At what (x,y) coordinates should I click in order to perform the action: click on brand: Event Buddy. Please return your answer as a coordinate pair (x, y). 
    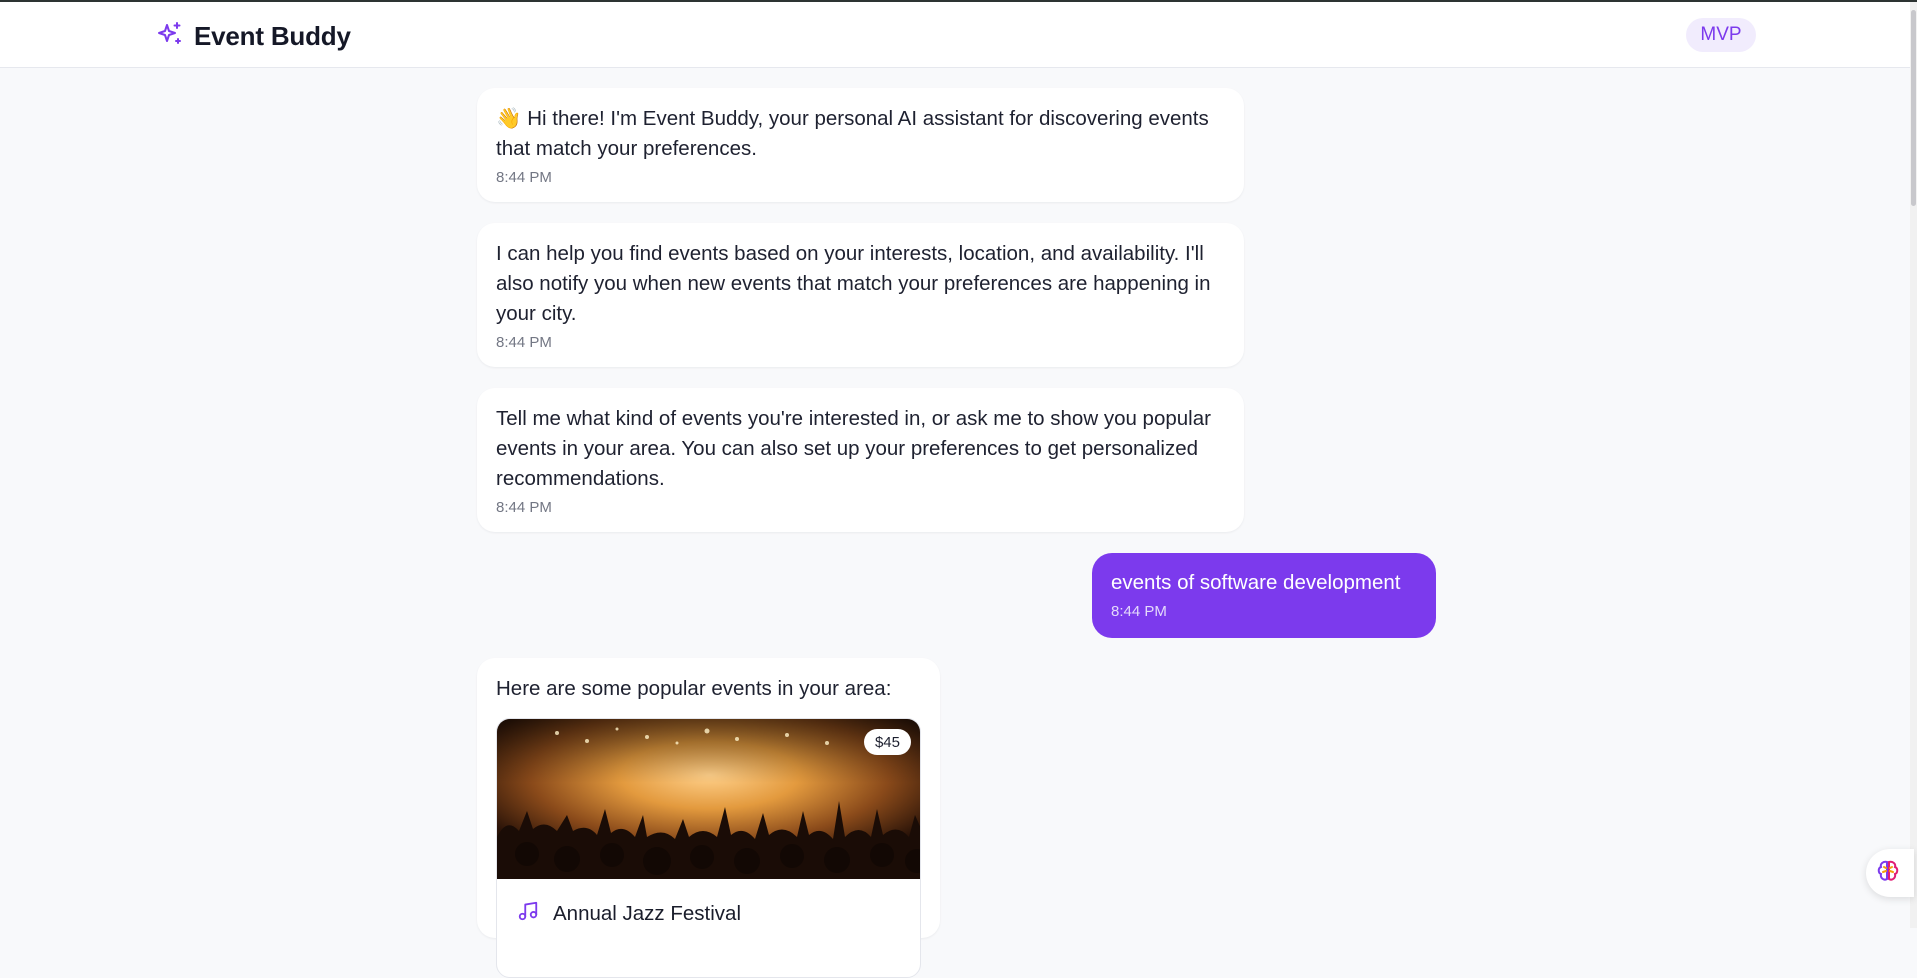
    Looking at the image, I should click on (253, 36).